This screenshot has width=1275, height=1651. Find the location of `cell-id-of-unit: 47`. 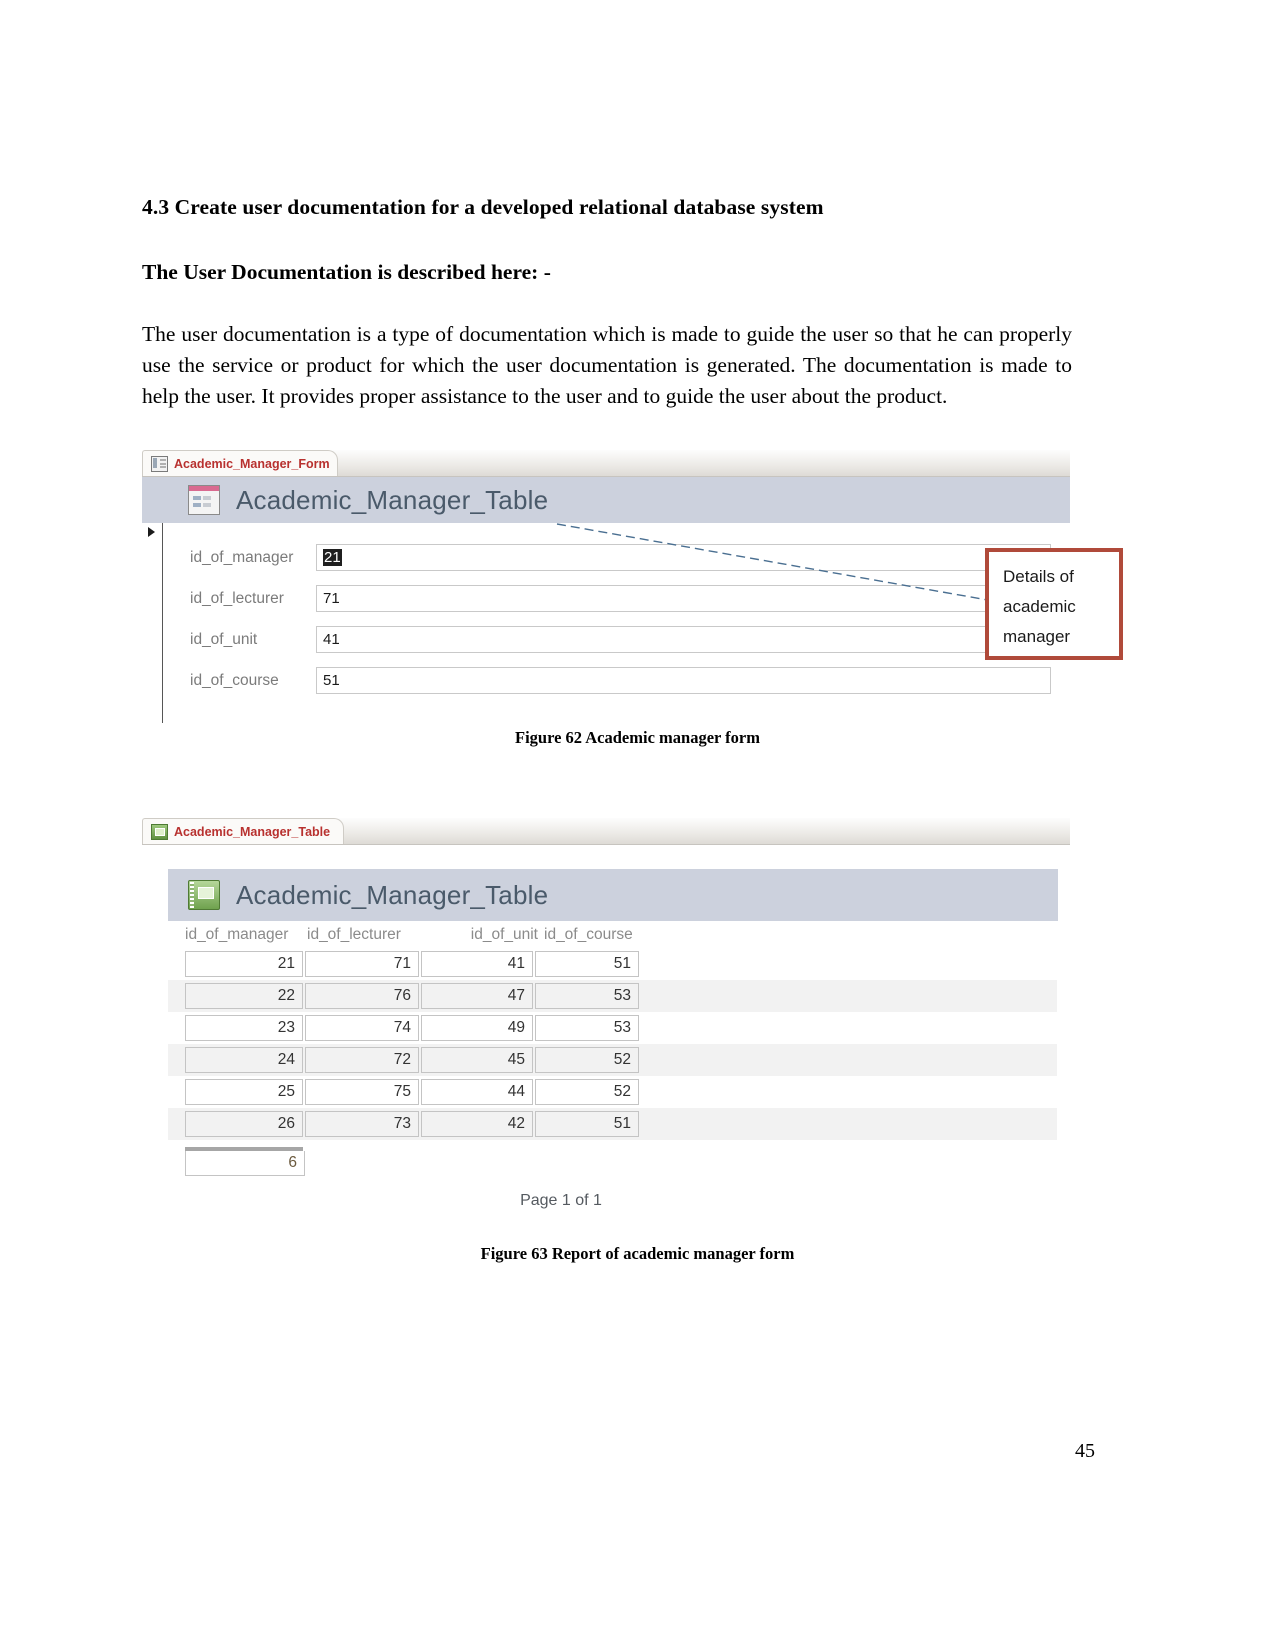

cell-id-of-unit: 47 is located at coordinates (477, 996).